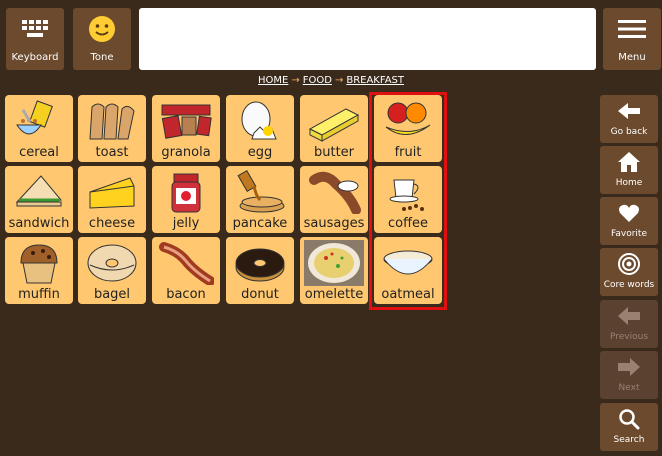  Describe the element at coordinates (367, 39) in the screenshot. I see `message-bar` at that location.